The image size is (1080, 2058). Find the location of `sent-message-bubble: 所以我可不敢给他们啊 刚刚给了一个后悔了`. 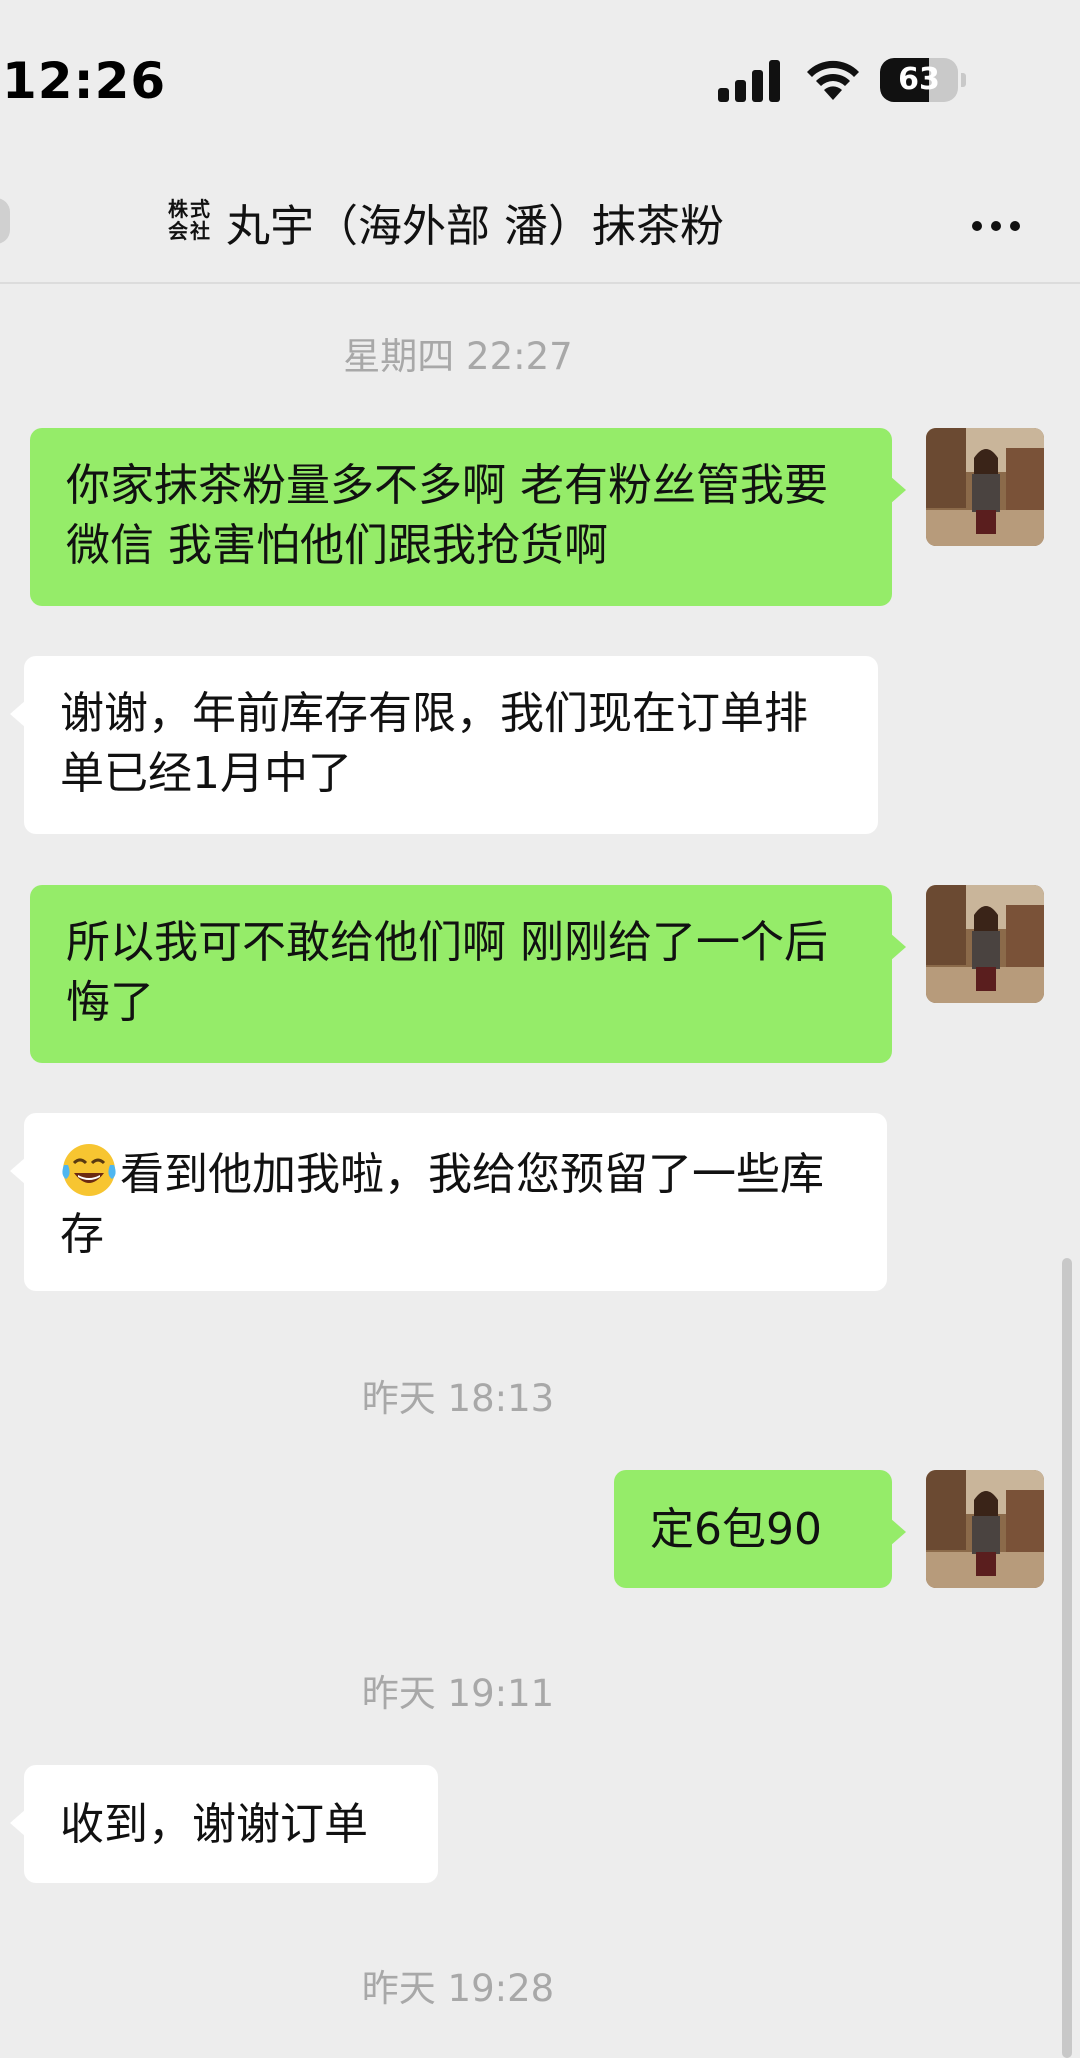

sent-message-bubble: 所以我可不敢给他们啊 刚刚给了一个后悔了 is located at coordinates (468, 974).